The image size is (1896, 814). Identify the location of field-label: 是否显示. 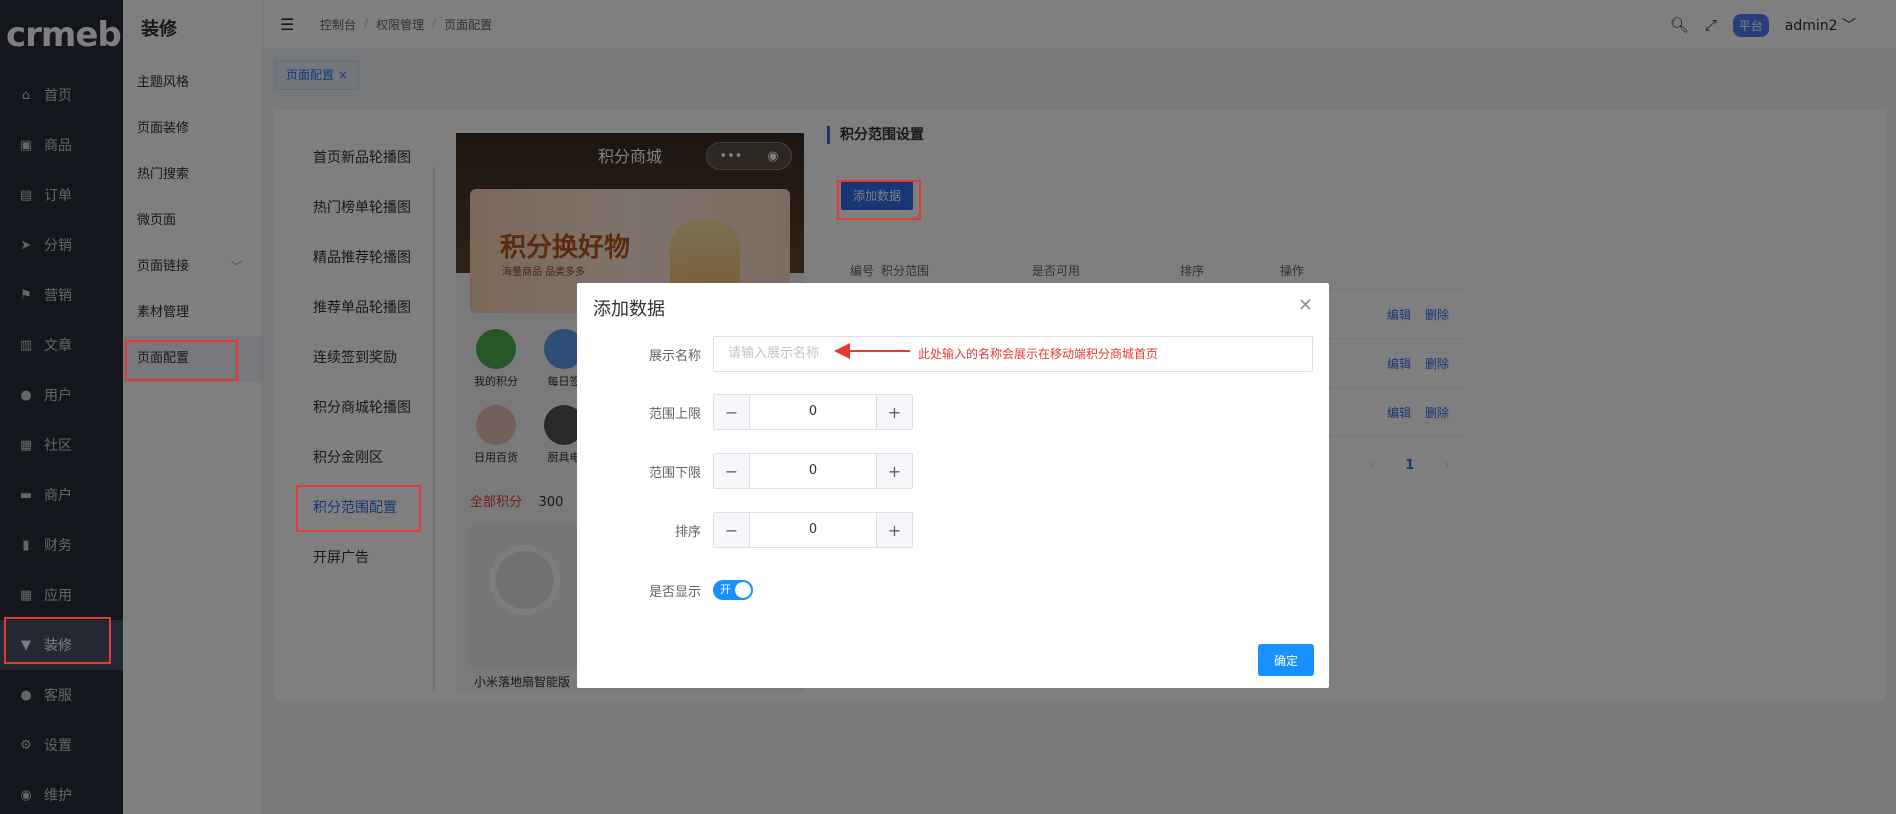
(674, 592).